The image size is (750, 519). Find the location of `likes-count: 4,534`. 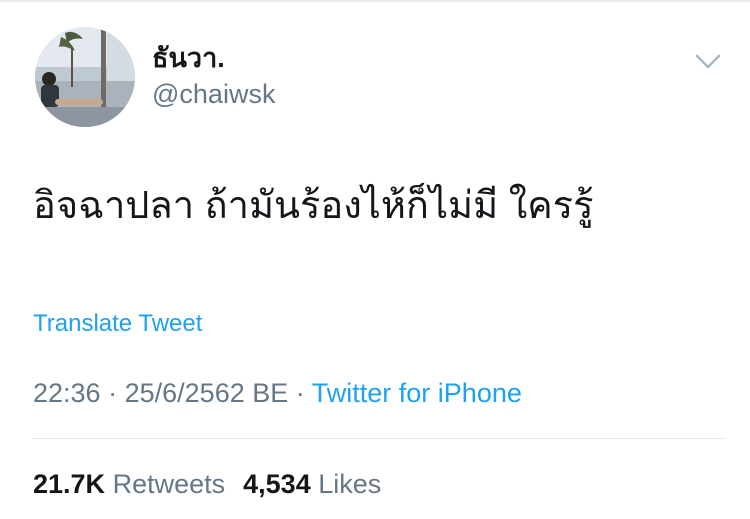

likes-count: 4,534 is located at coordinates (277, 484).